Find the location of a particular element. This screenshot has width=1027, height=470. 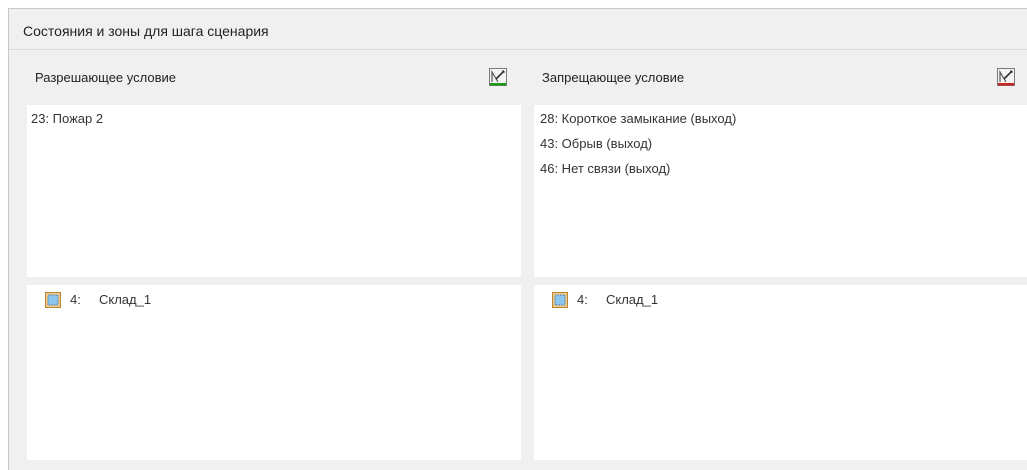

allow-condition-label: Разрешающее условие is located at coordinates (105, 77).